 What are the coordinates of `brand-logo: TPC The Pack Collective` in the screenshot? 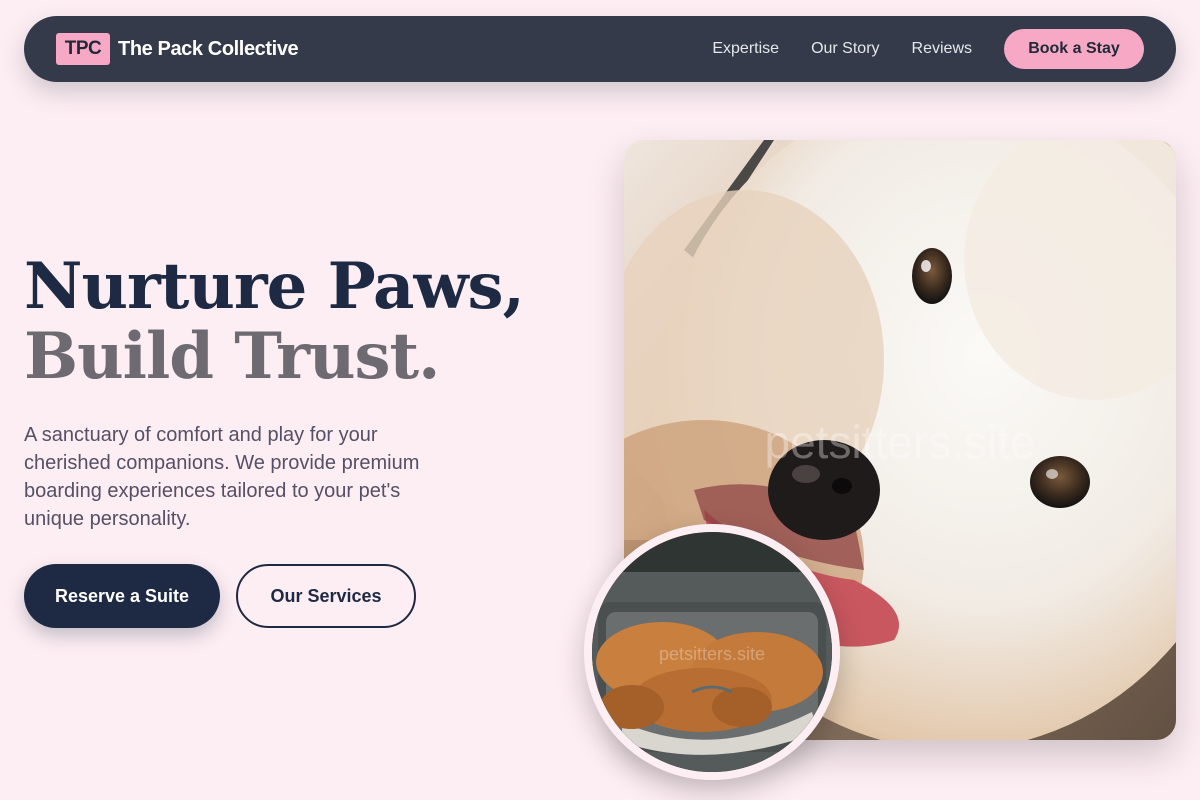 It's located at (177, 49).